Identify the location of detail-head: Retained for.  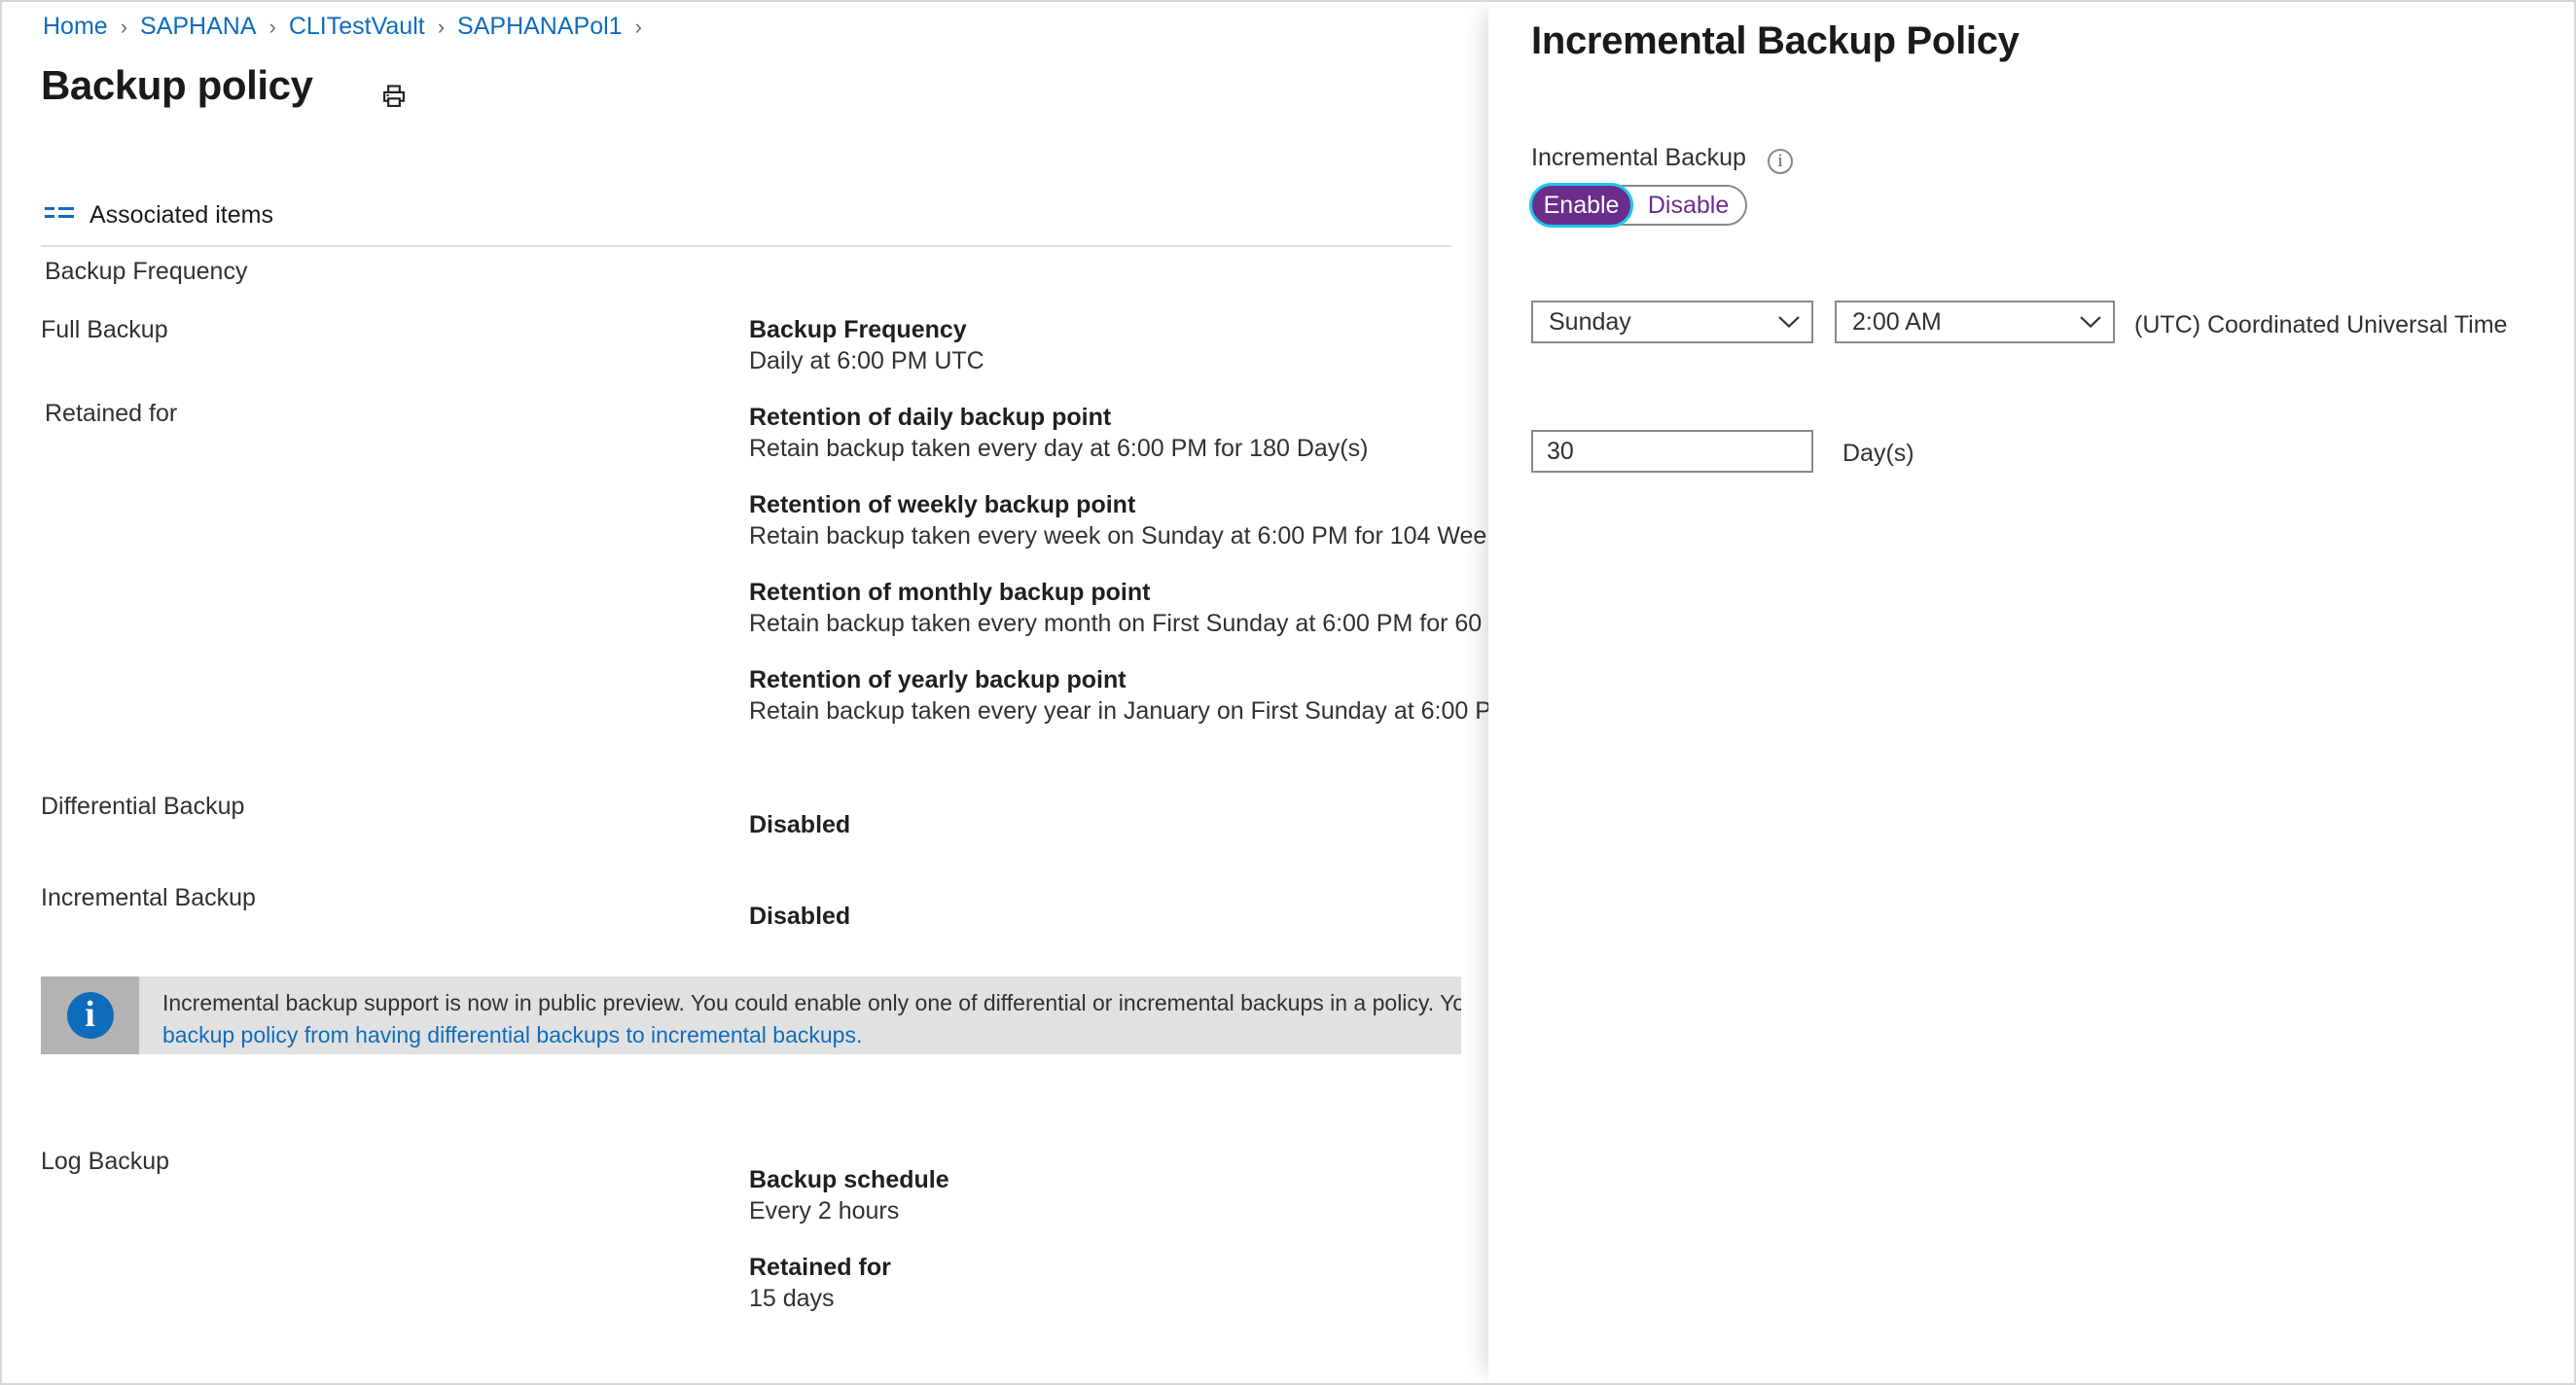
(820, 1267).